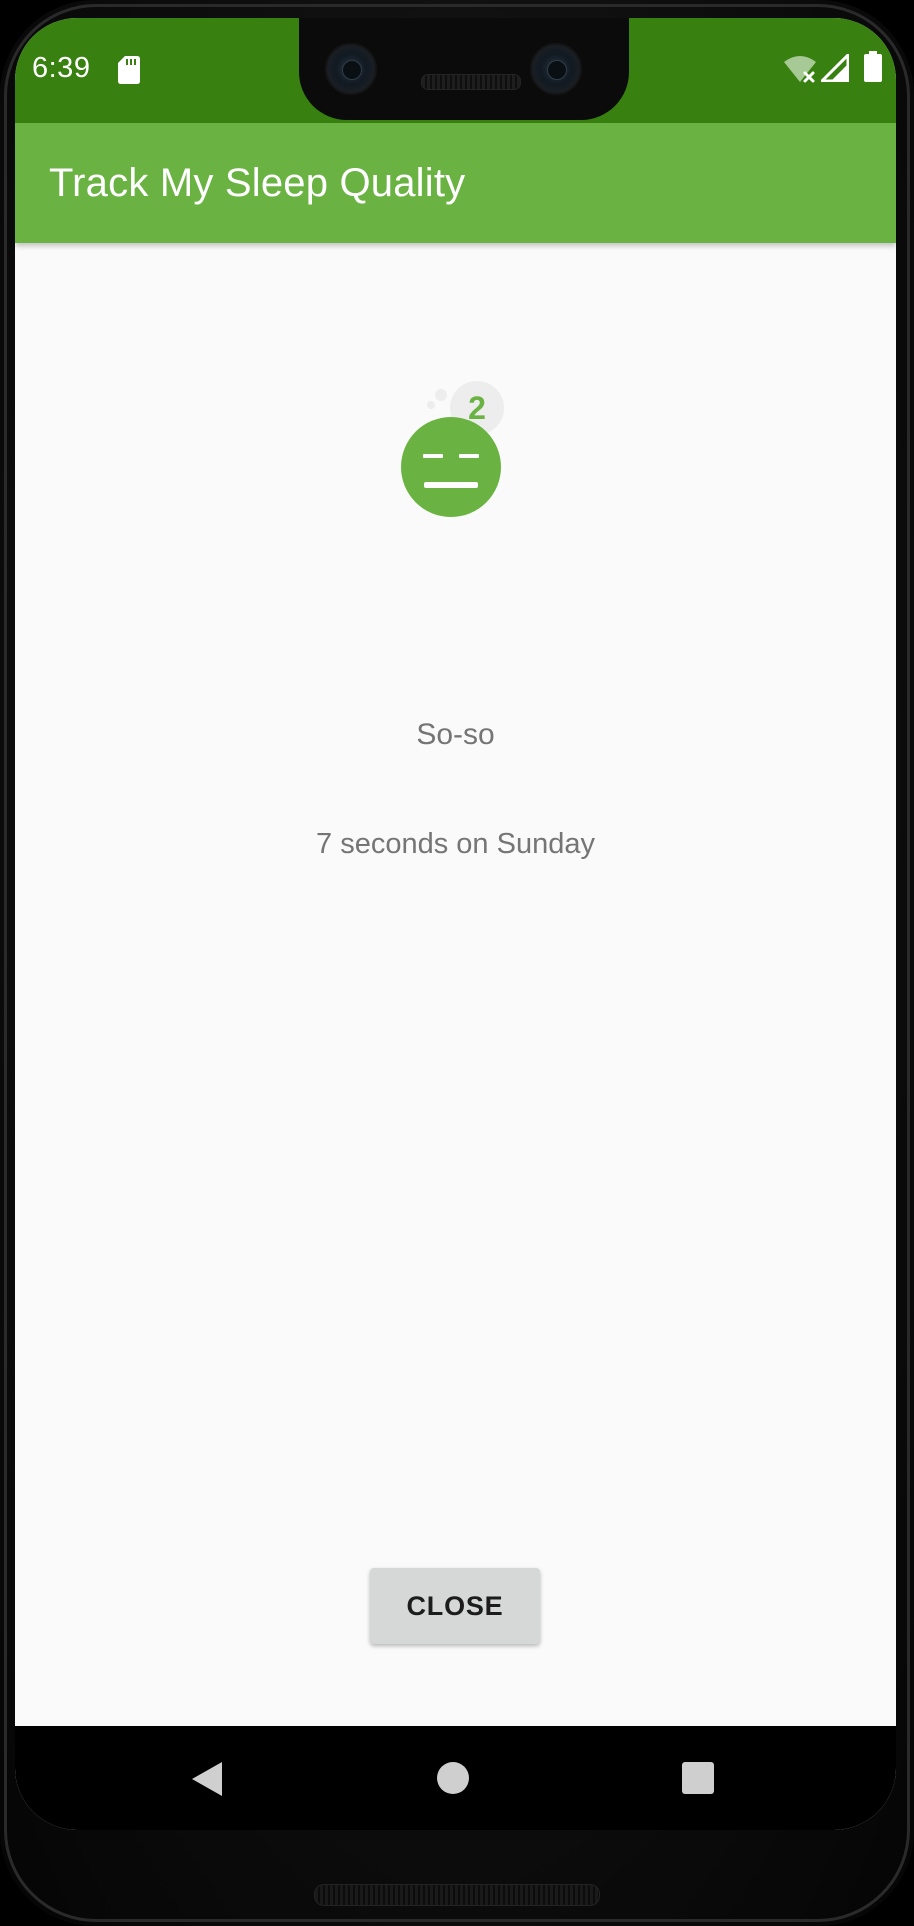 The height and width of the screenshot is (1926, 914). I want to click on status-bar: 6:39, so click(455, 70).